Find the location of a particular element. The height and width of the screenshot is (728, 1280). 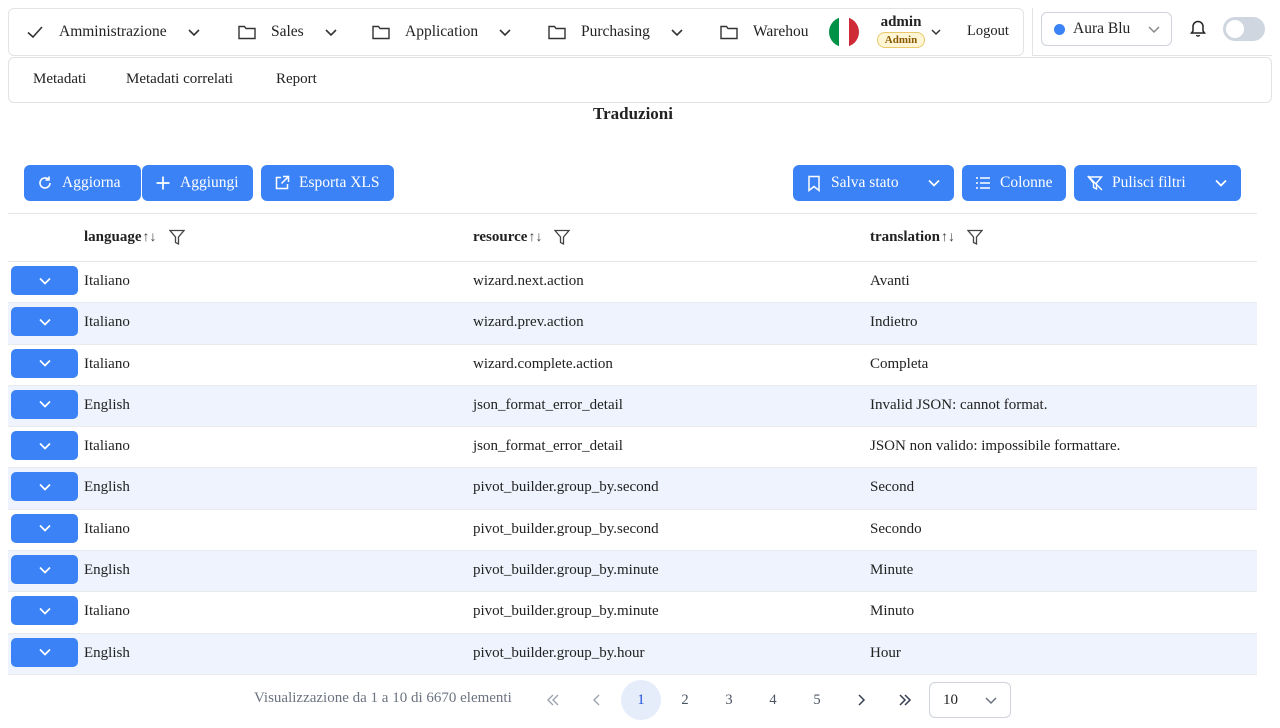

save-state-label: Salva stato is located at coordinates (865, 182).